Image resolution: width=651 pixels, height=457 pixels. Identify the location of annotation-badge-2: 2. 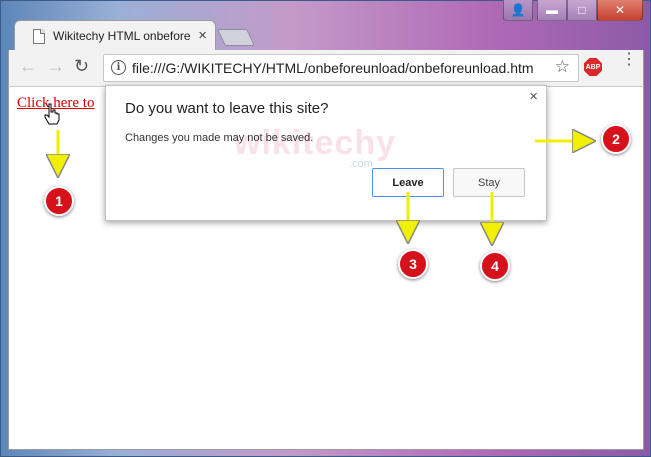
(616, 139).